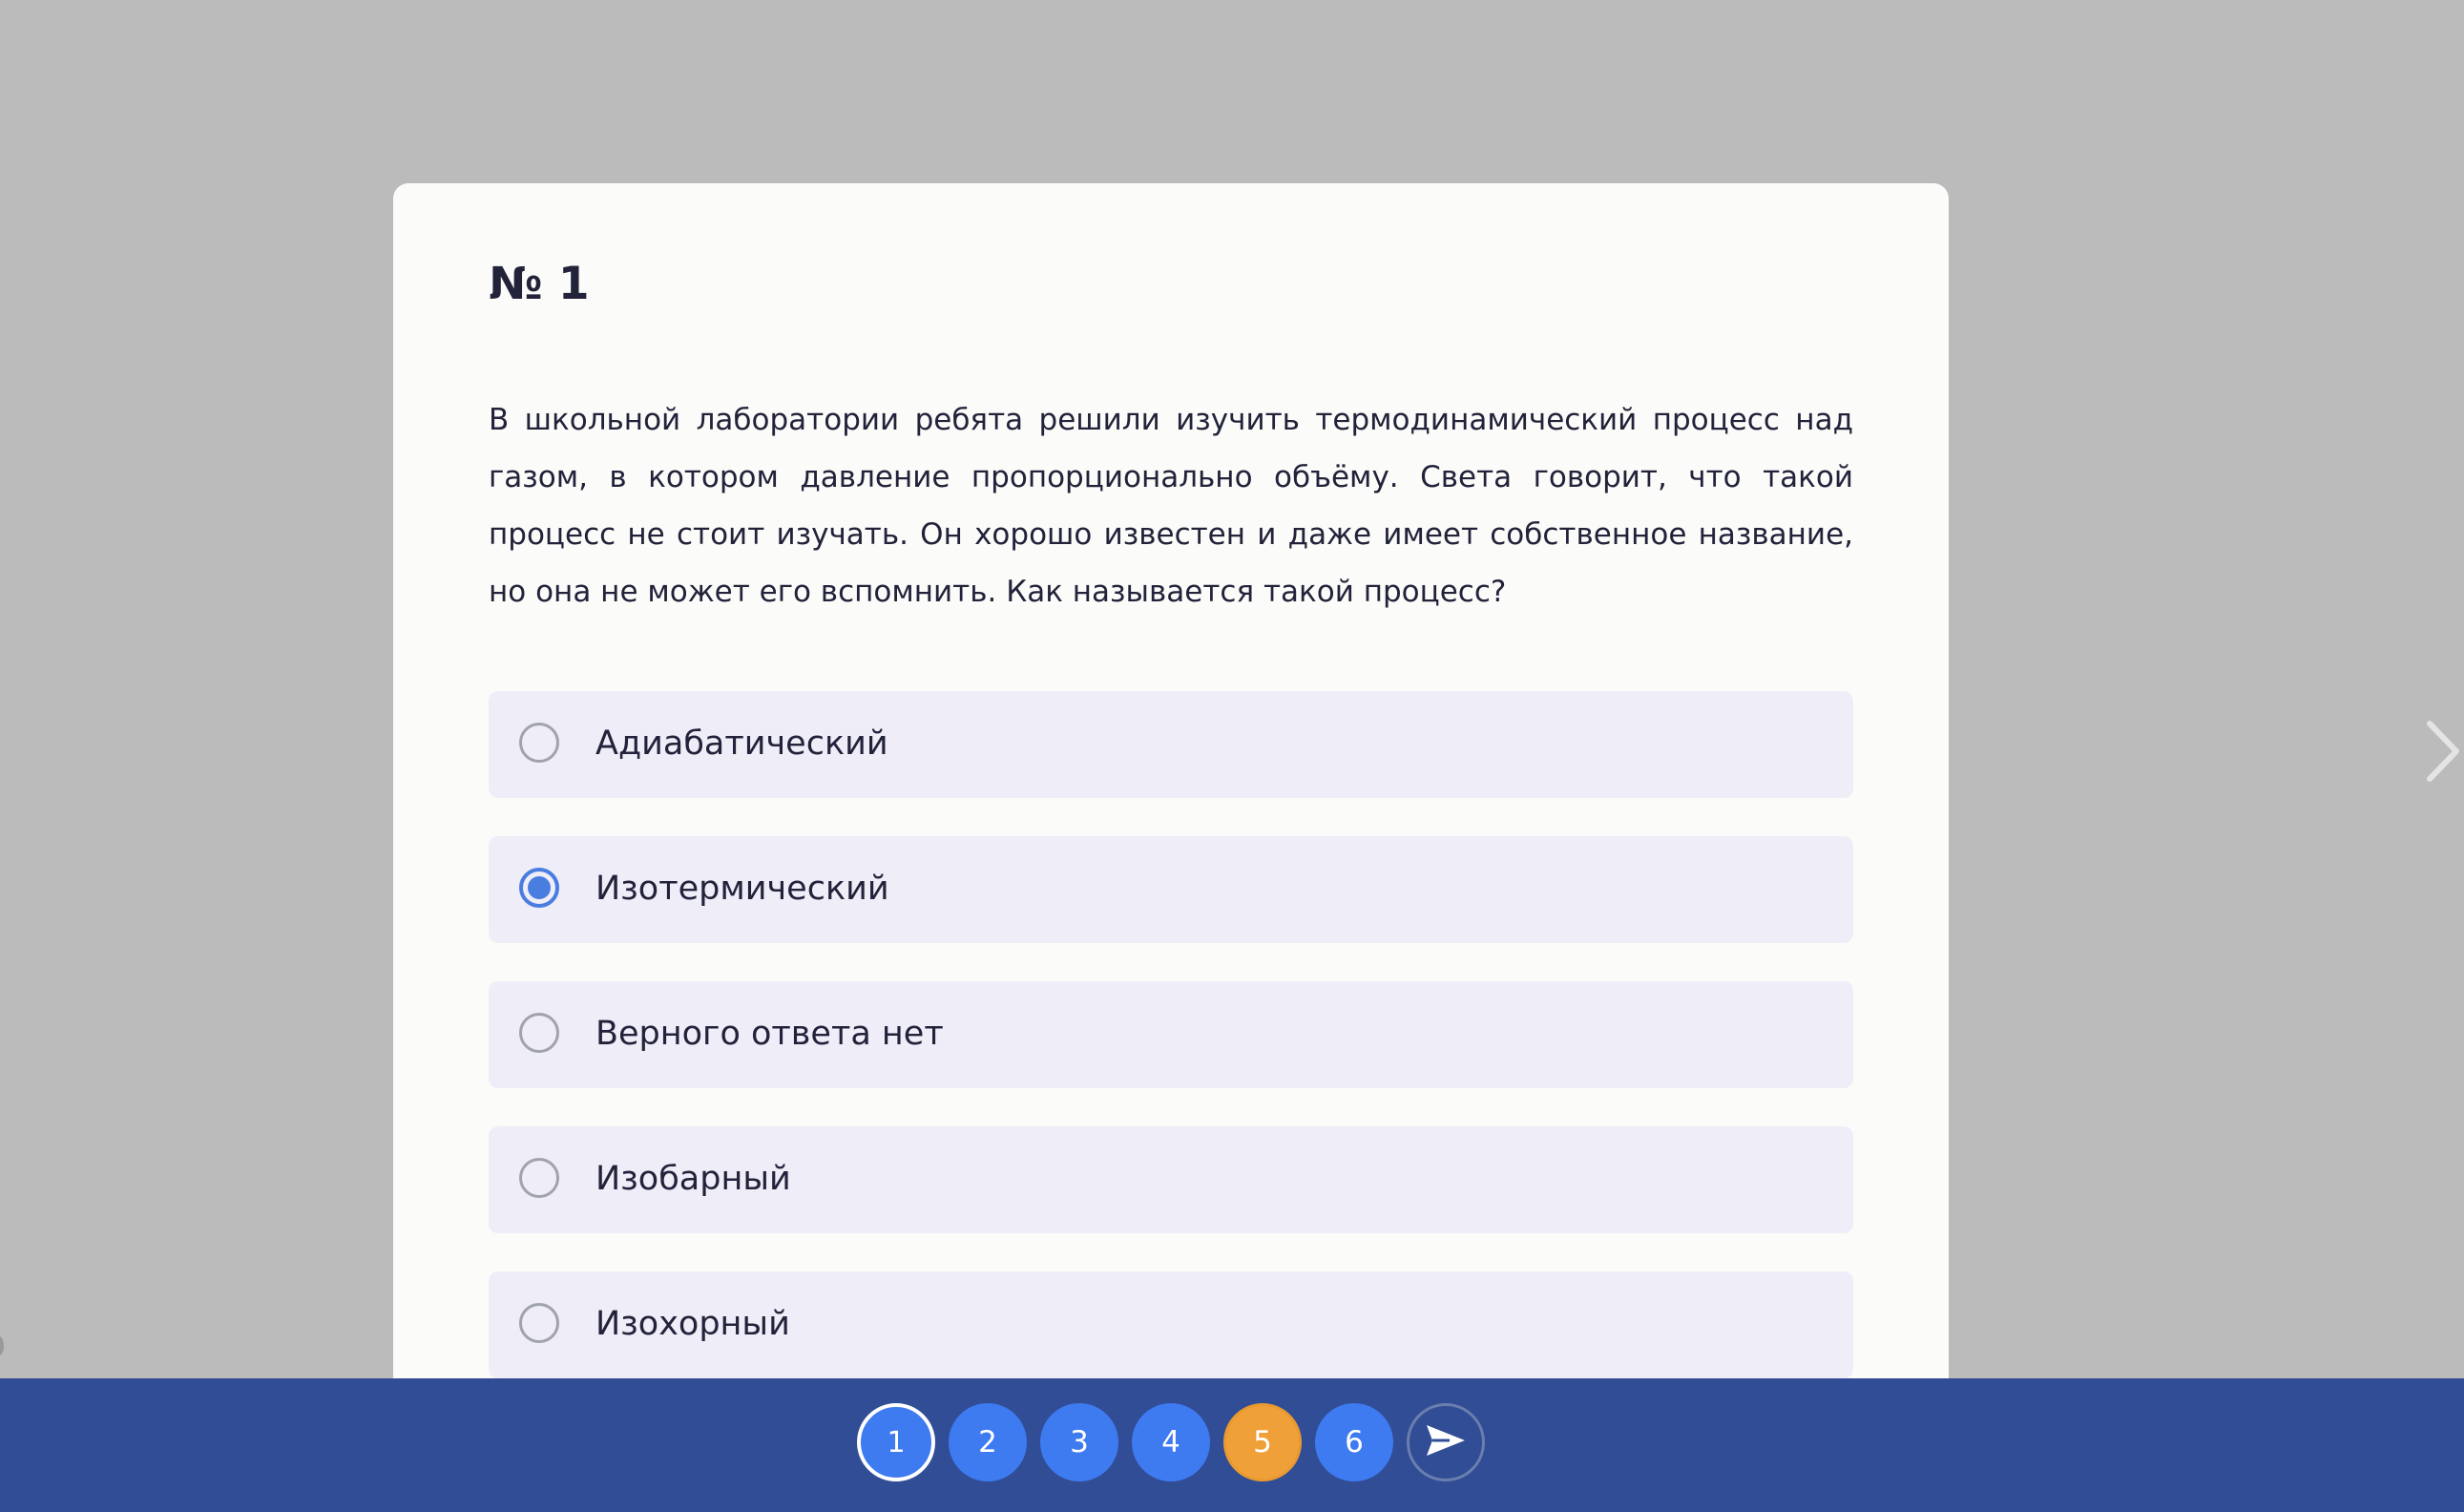  I want to click on page-button-2: 2, so click(988, 1442).